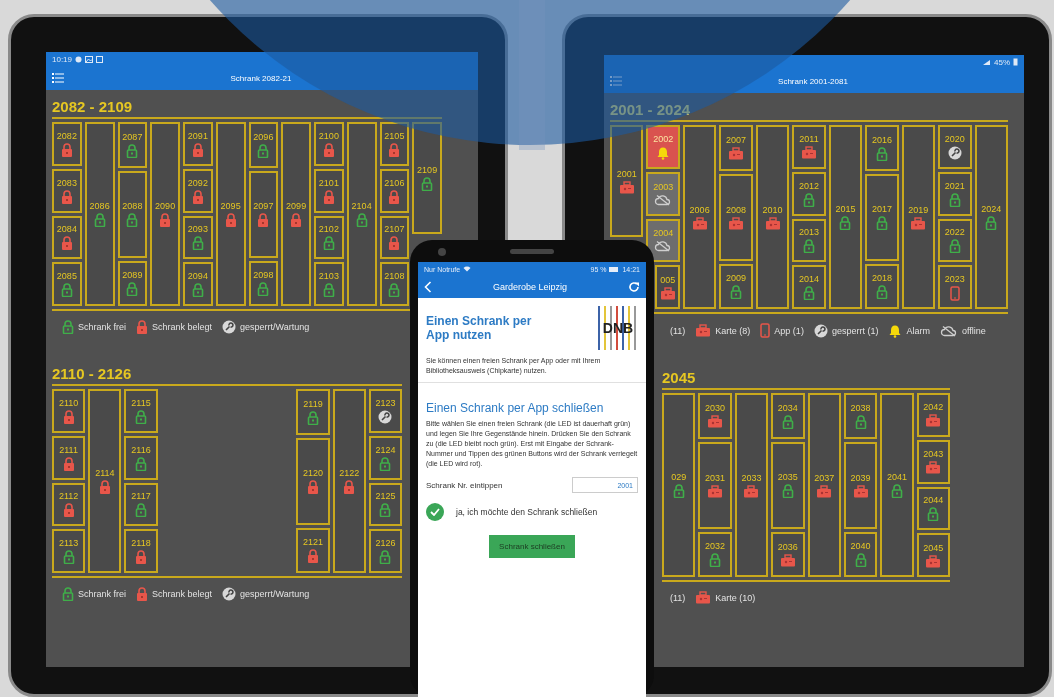  Describe the element at coordinates (627, 181) in the screenshot. I see `locker-cell: 2001` at that location.